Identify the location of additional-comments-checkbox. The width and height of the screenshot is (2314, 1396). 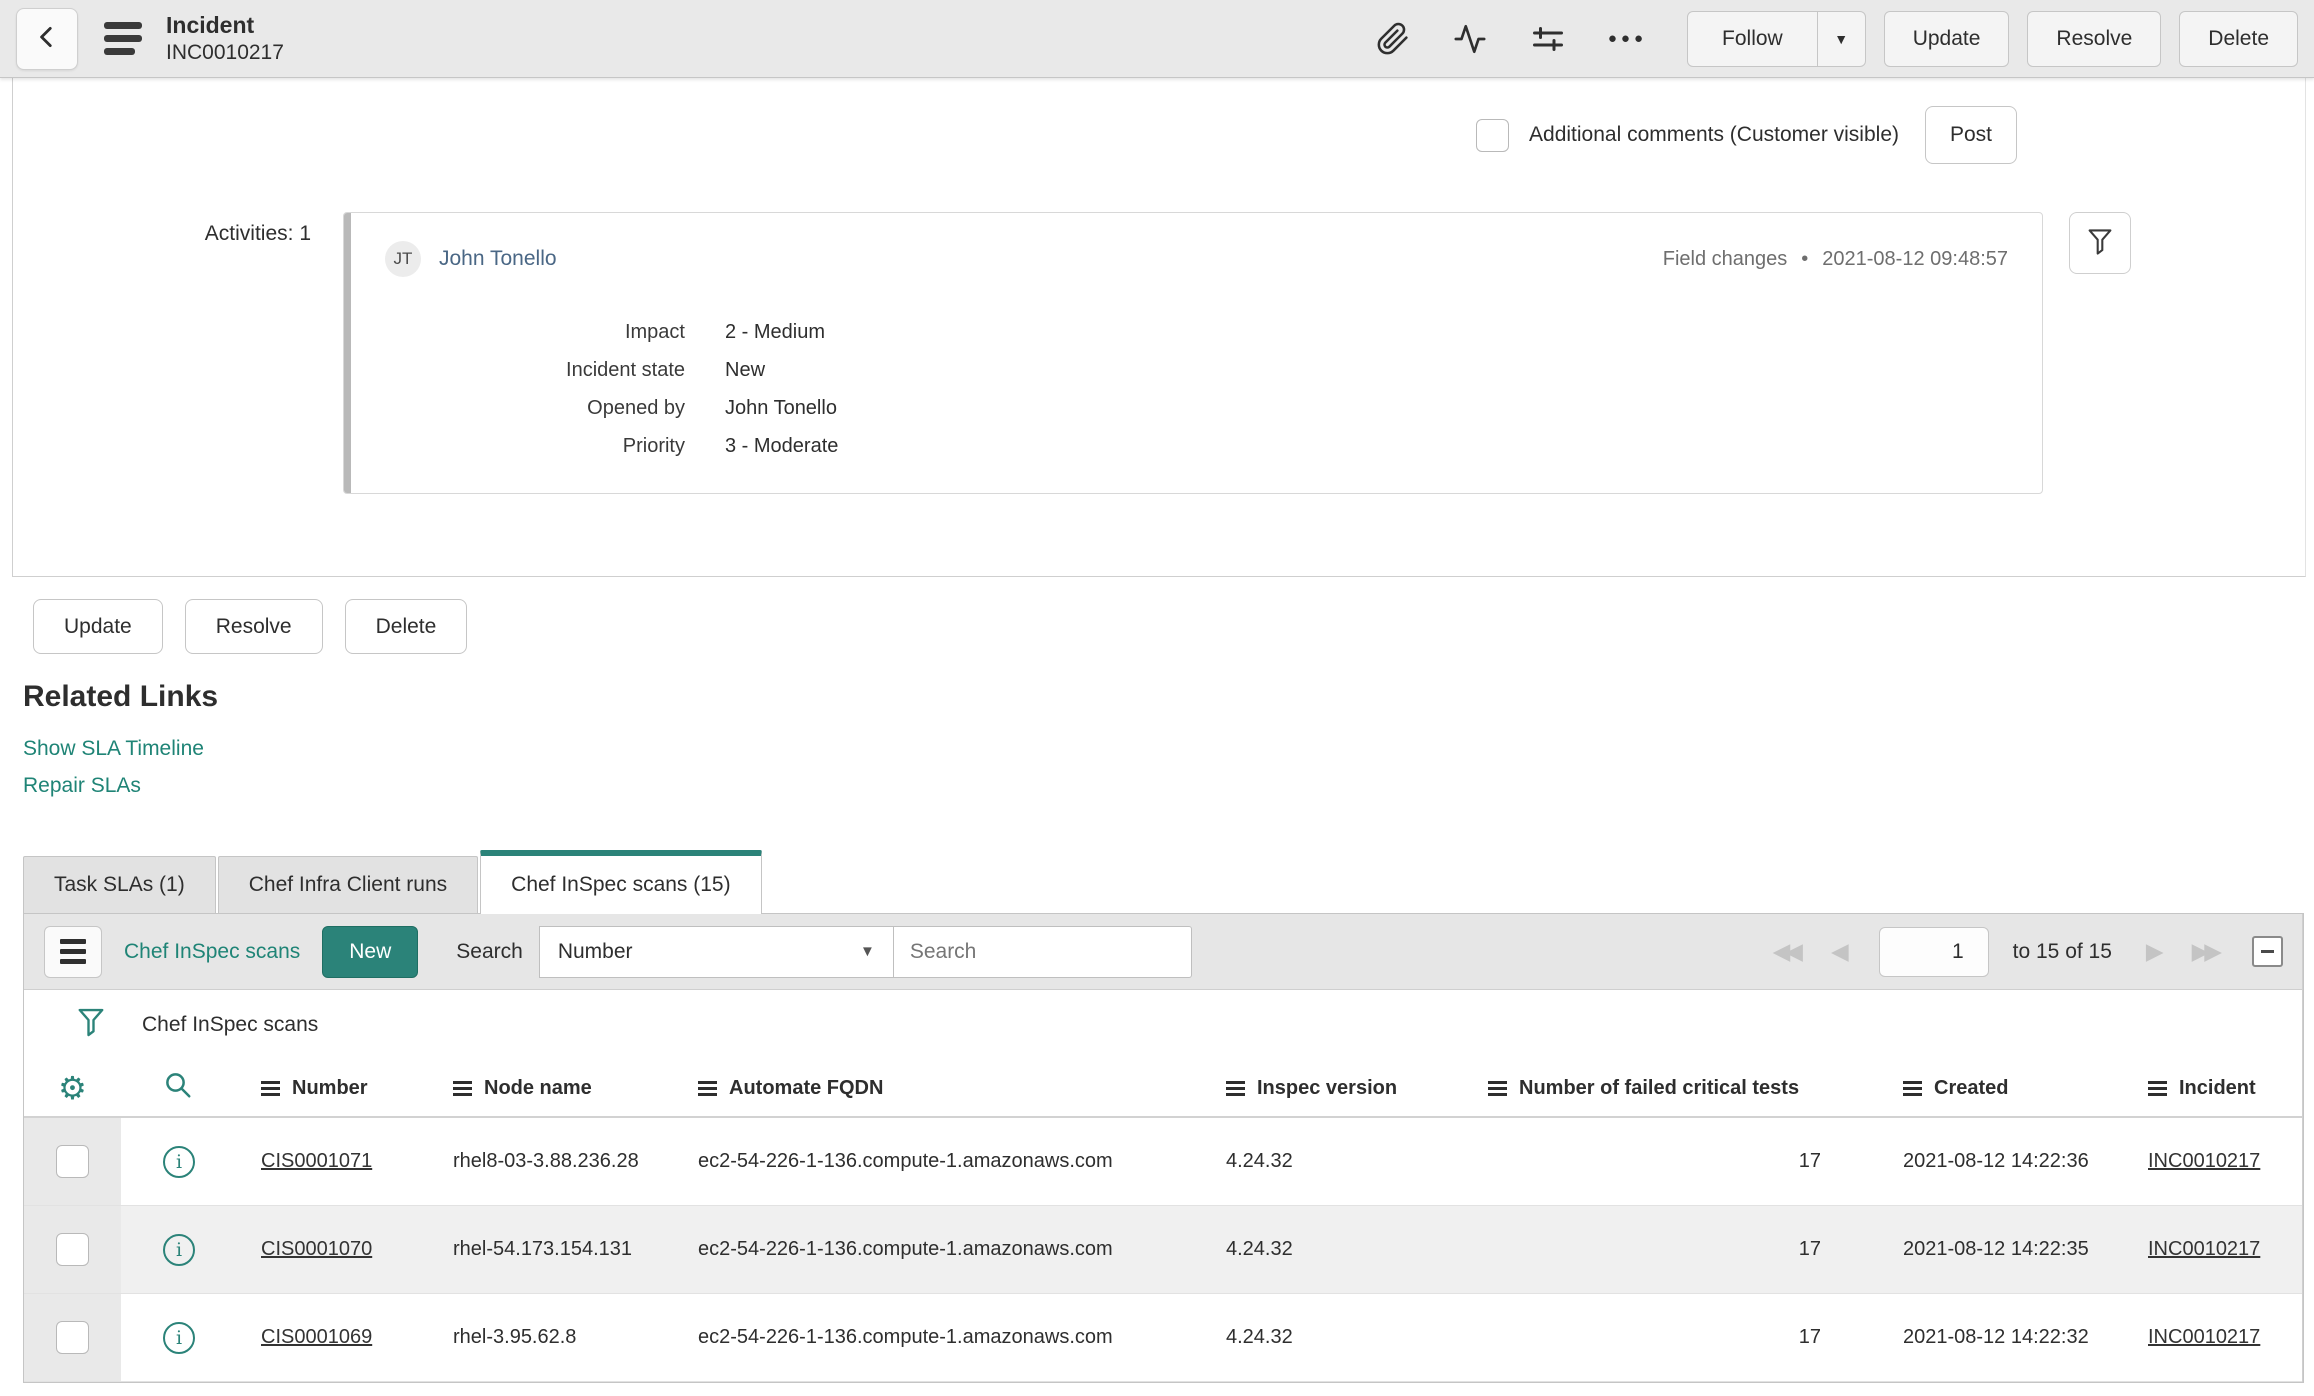
(1493, 135).